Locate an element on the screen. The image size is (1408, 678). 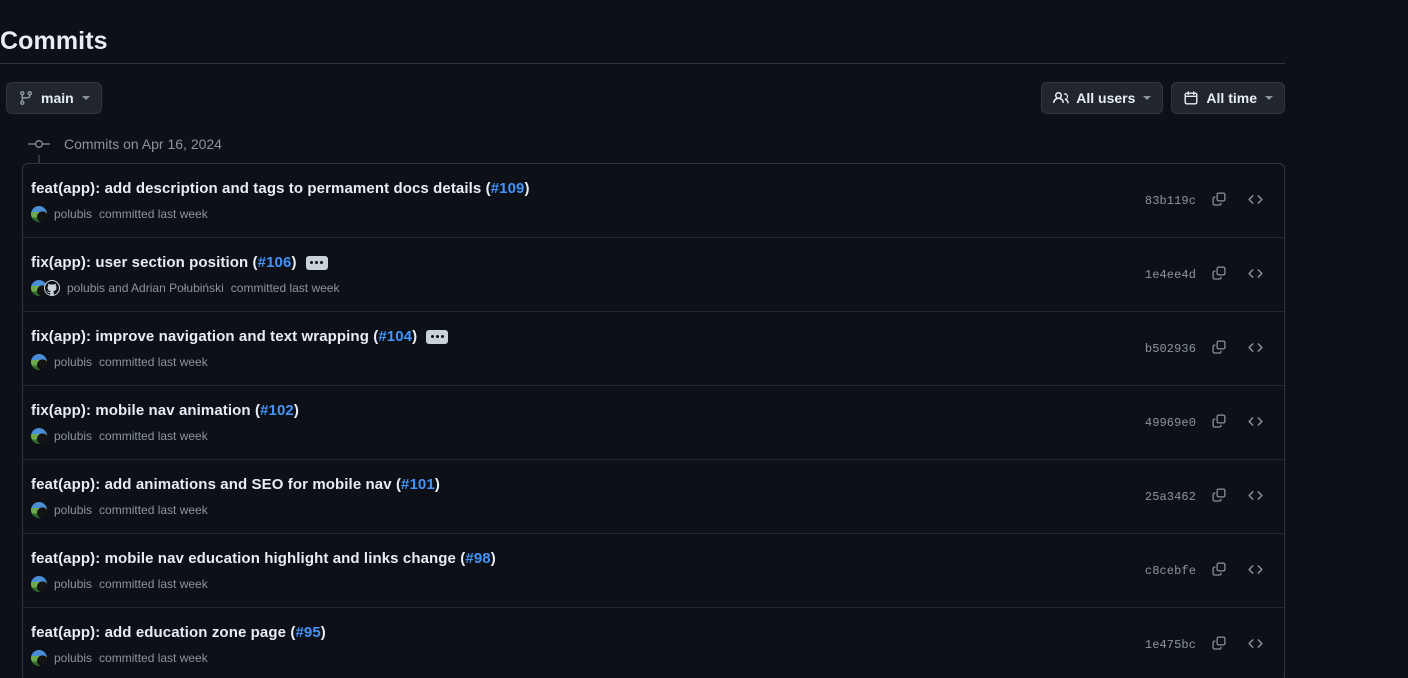
commit-meta: polubis committed last week is located at coordinates (239, 362).